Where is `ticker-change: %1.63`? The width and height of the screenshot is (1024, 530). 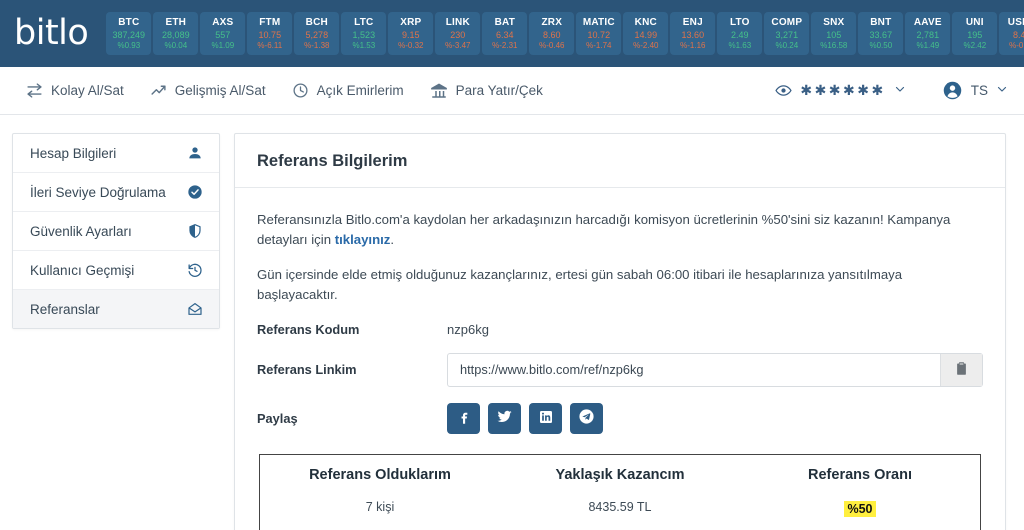 ticker-change: %1.63 is located at coordinates (740, 45).